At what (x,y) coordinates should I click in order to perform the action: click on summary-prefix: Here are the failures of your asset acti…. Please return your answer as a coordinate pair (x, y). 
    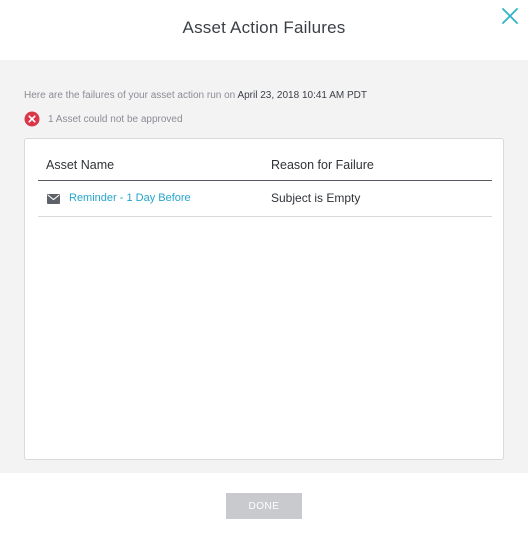
    Looking at the image, I should click on (131, 95).